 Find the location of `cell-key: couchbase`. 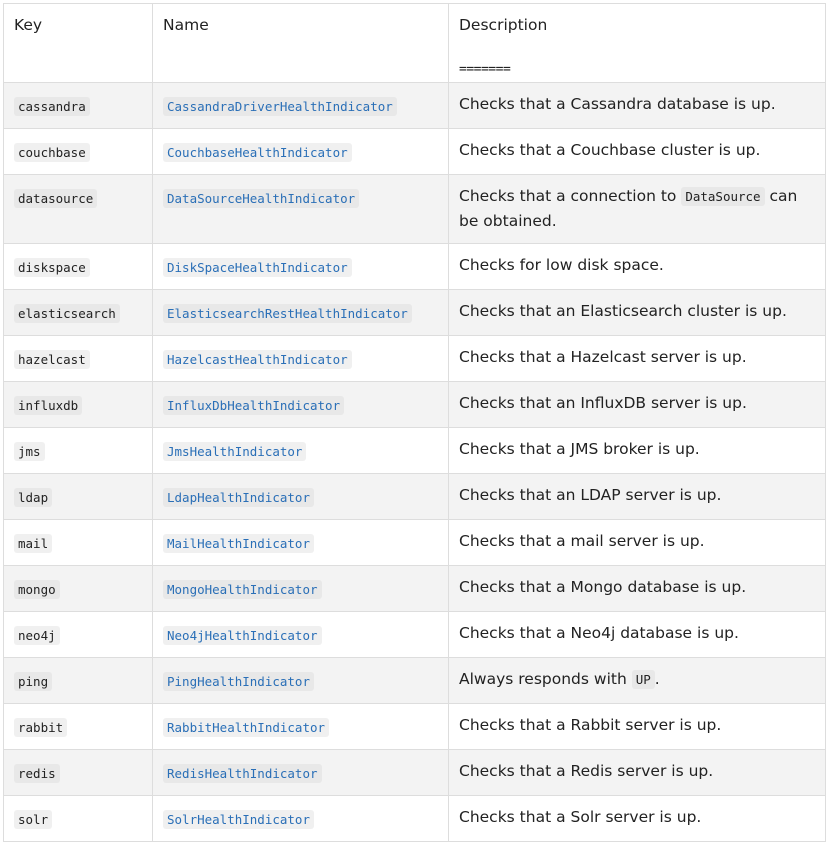

cell-key: couchbase is located at coordinates (78, 151).